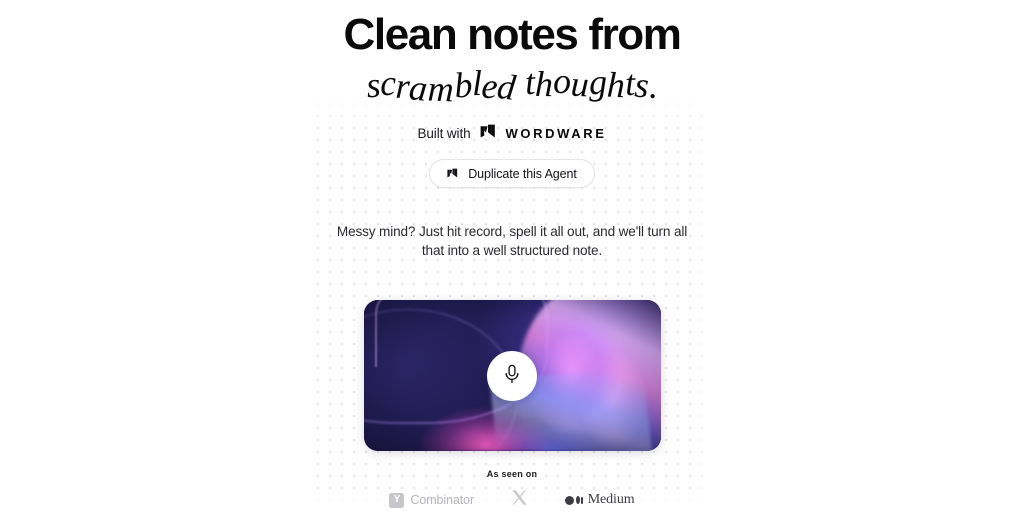 This screenshot has height=512, width=1024. Describe the element at coordinates (522, 173) in the screenshot. I see `duplicate-agent-button-label: Duplicate this Agent` at that location.